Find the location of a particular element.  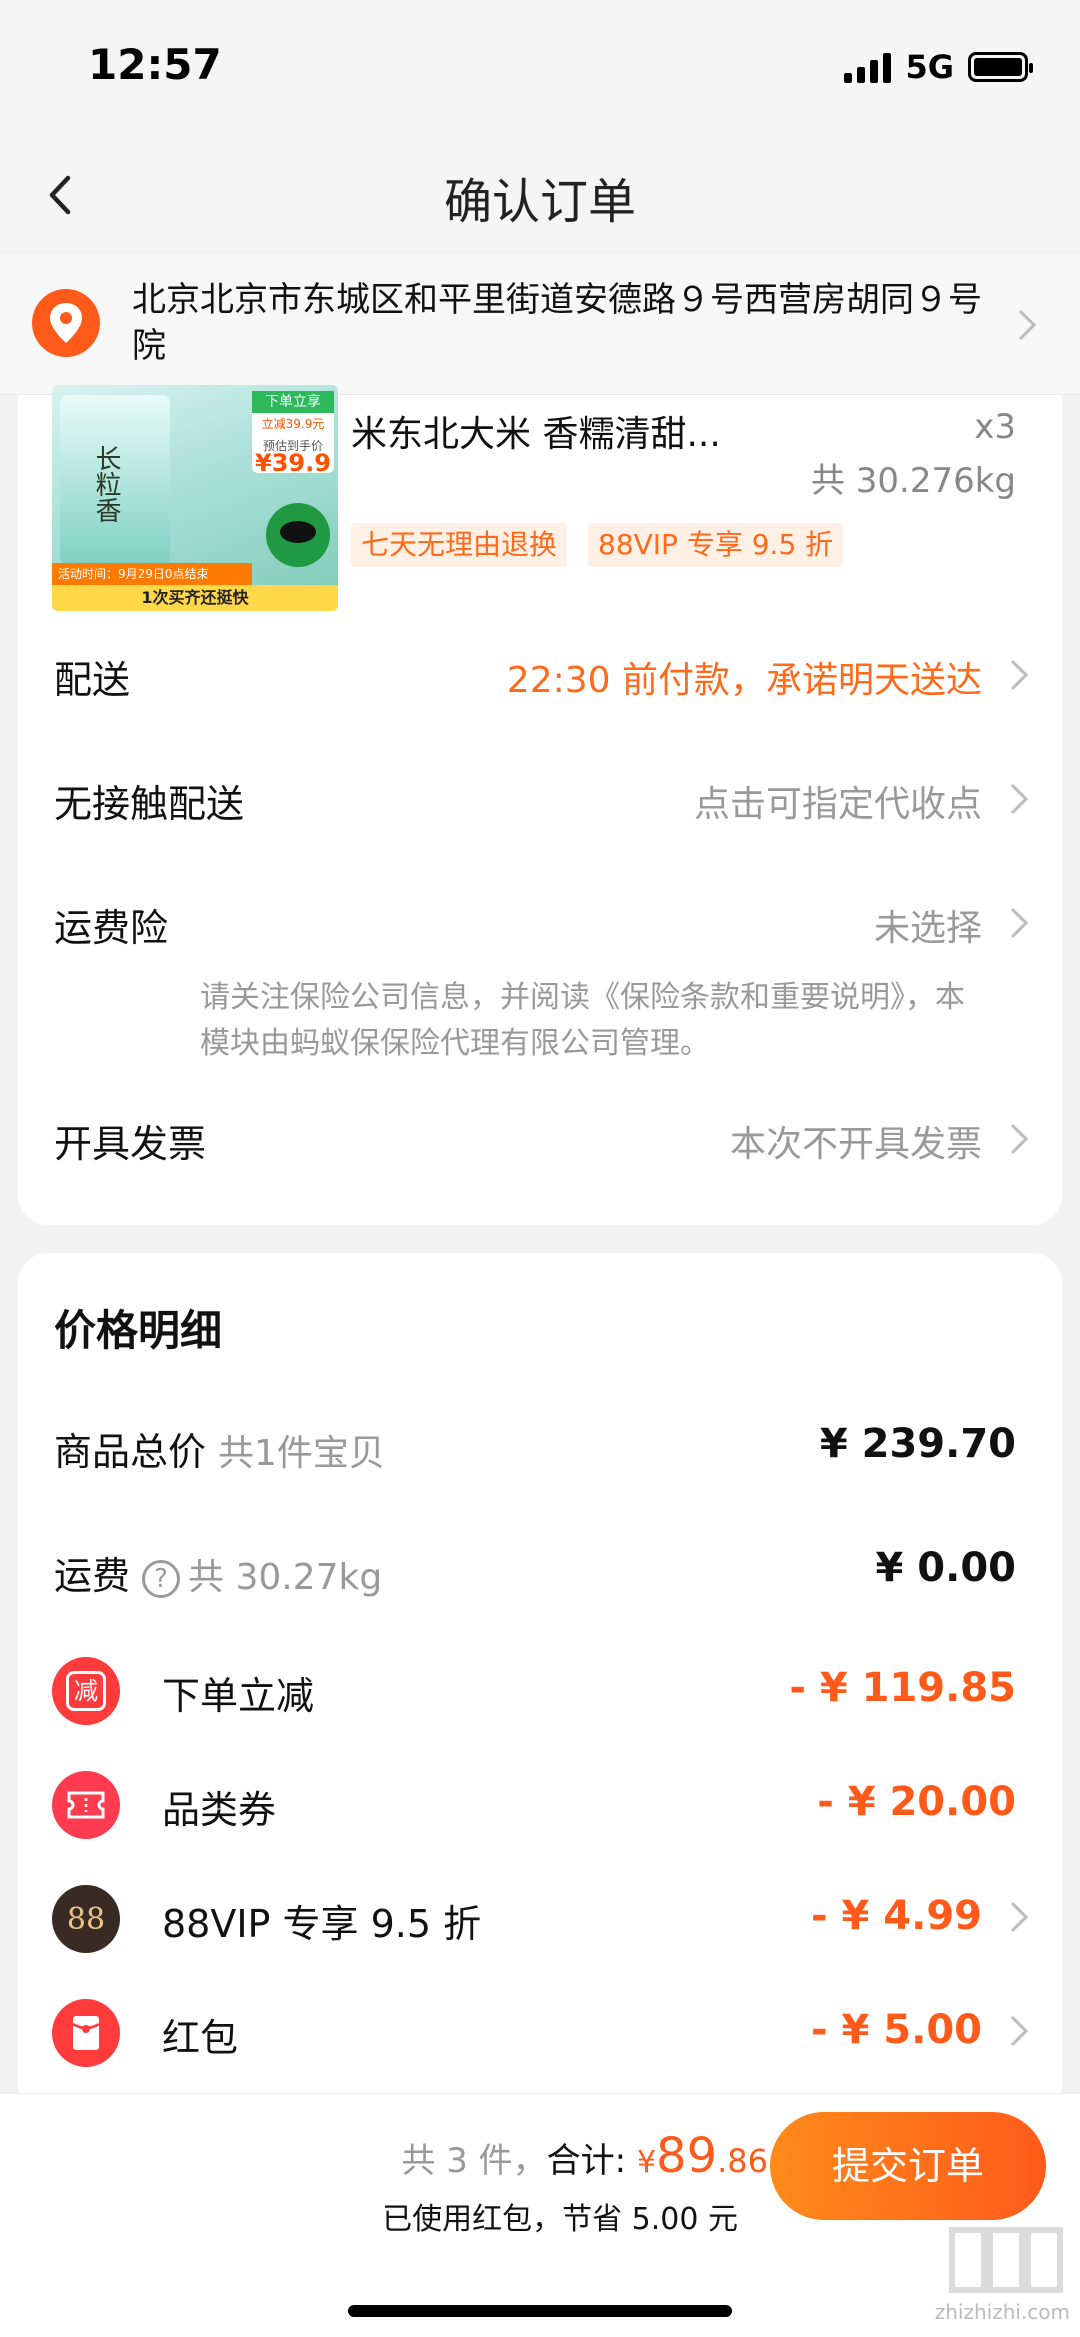

tag-return: 七天无理由退换 is located at coordinates (459, 545).